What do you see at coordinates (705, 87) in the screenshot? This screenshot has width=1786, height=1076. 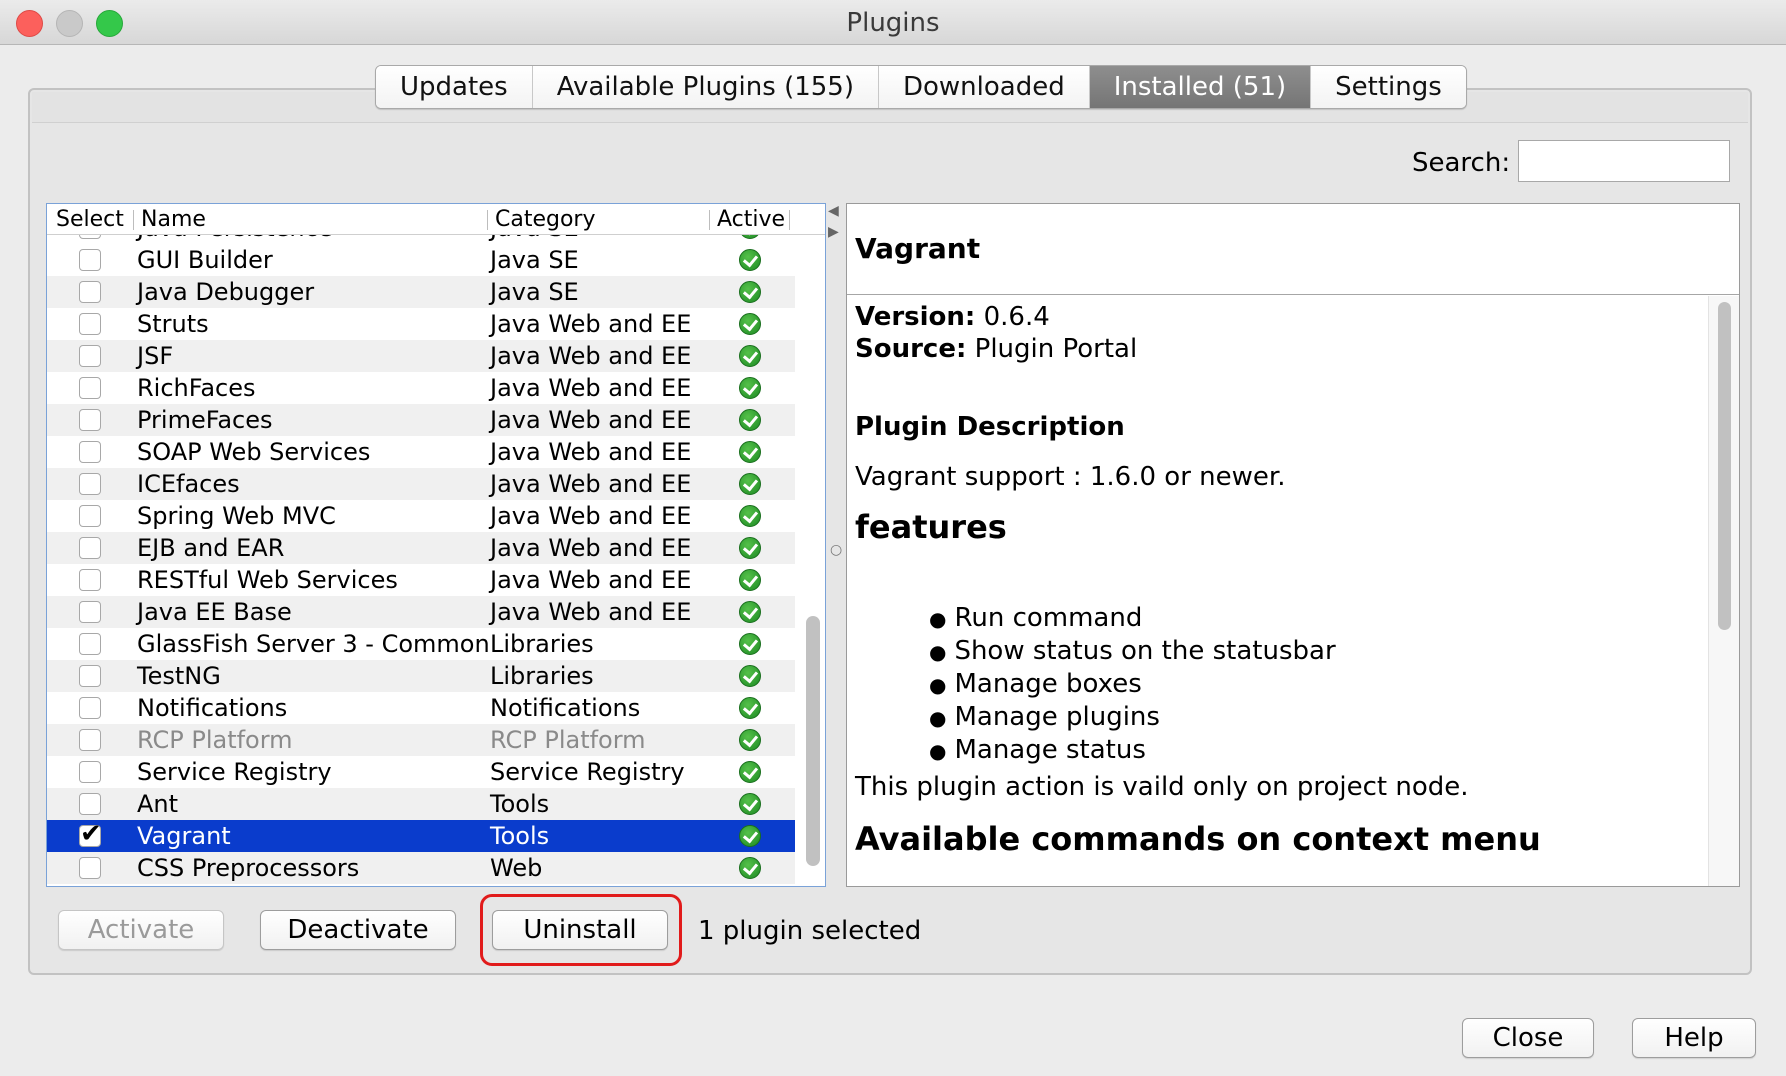 I see `tab-available-plugins: Available Plugins (155)` at bounding box center [705, 87].